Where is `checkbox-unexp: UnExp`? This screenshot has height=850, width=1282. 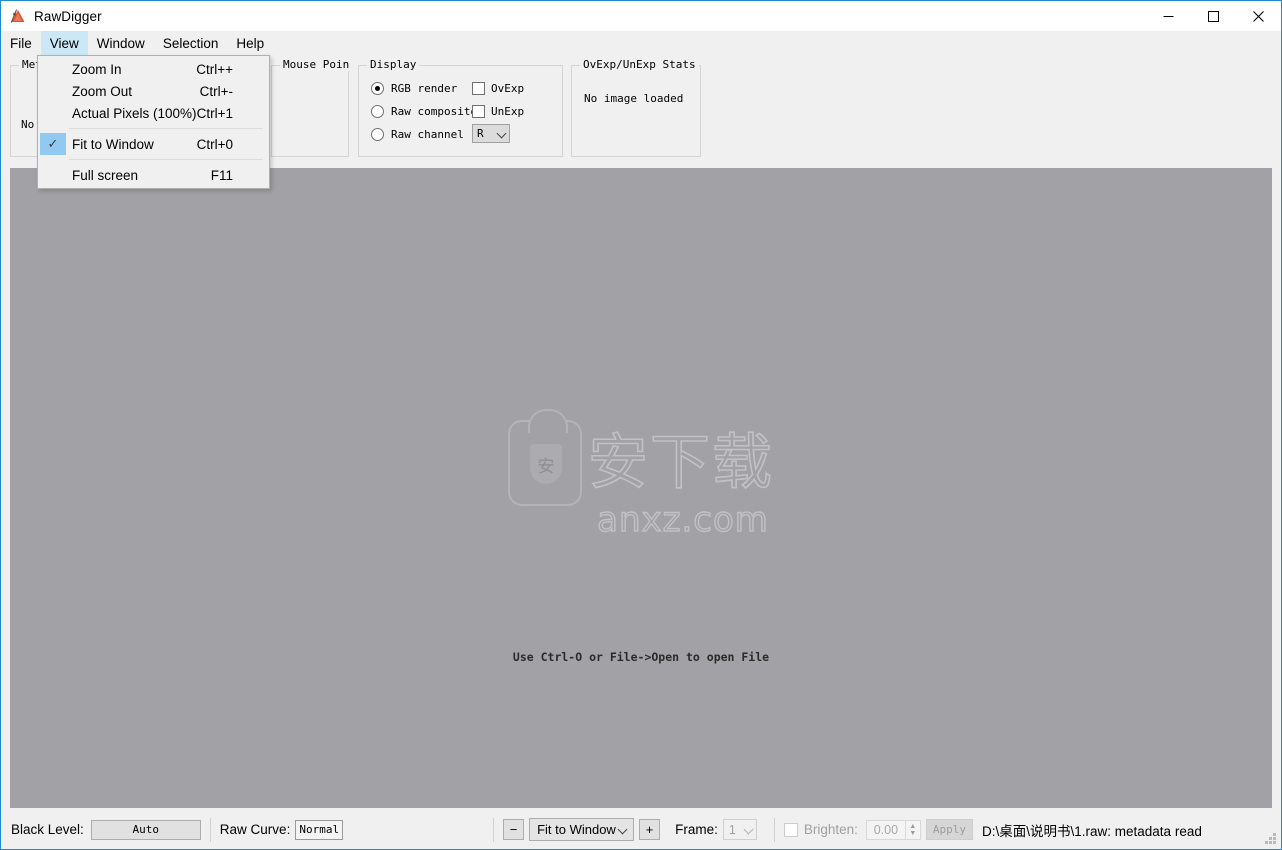
checkbox-unexp: UnExp is located at coordinates (498, 111).